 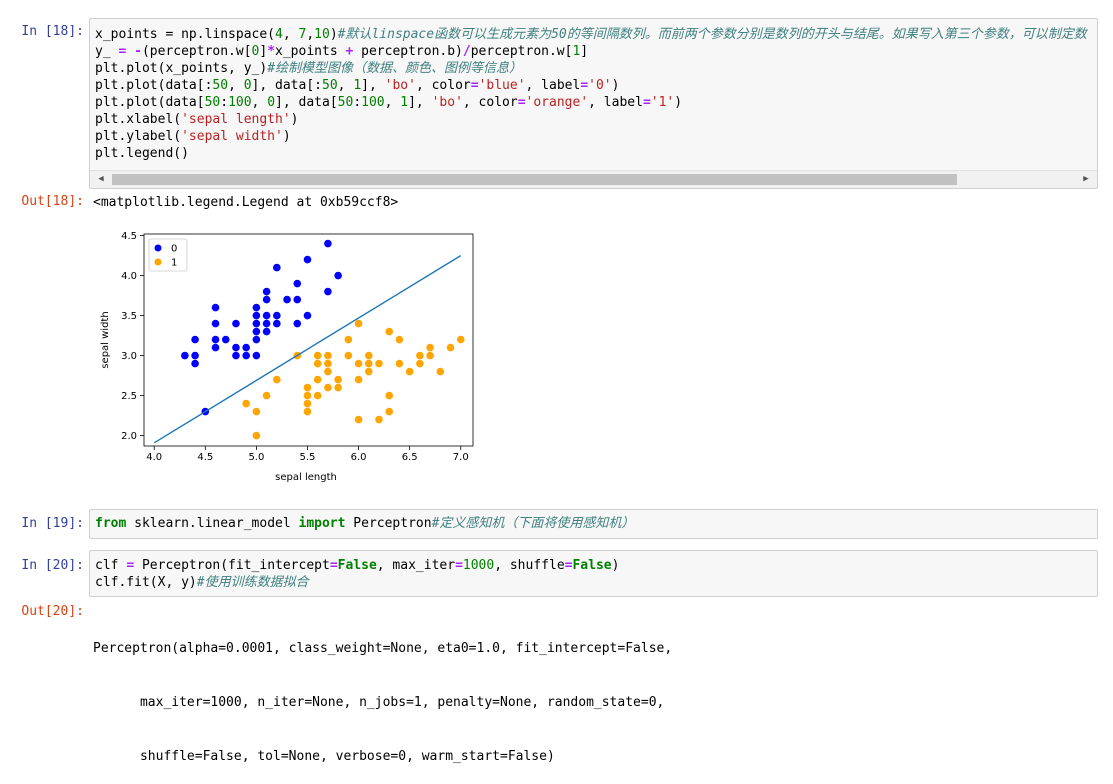 I want to click on out-prompt-20: Out[20]:, so click(x=52, y=611).